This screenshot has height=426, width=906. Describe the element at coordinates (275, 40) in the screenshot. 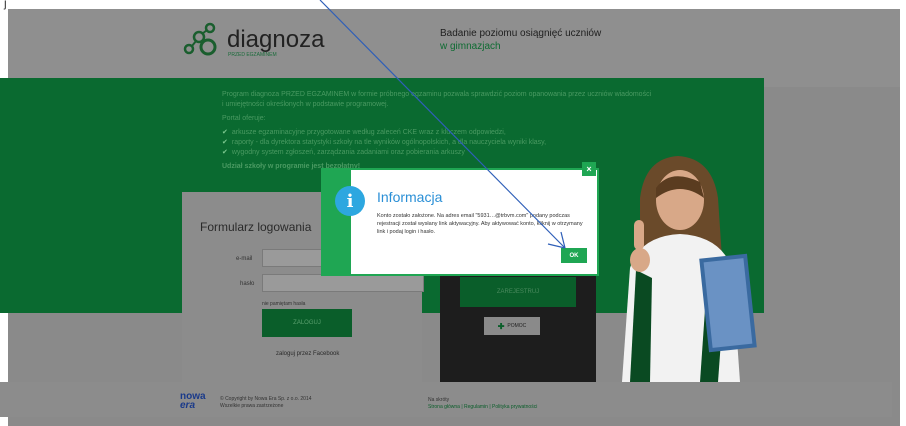

I see `logo-text: diagnoza` at that location.